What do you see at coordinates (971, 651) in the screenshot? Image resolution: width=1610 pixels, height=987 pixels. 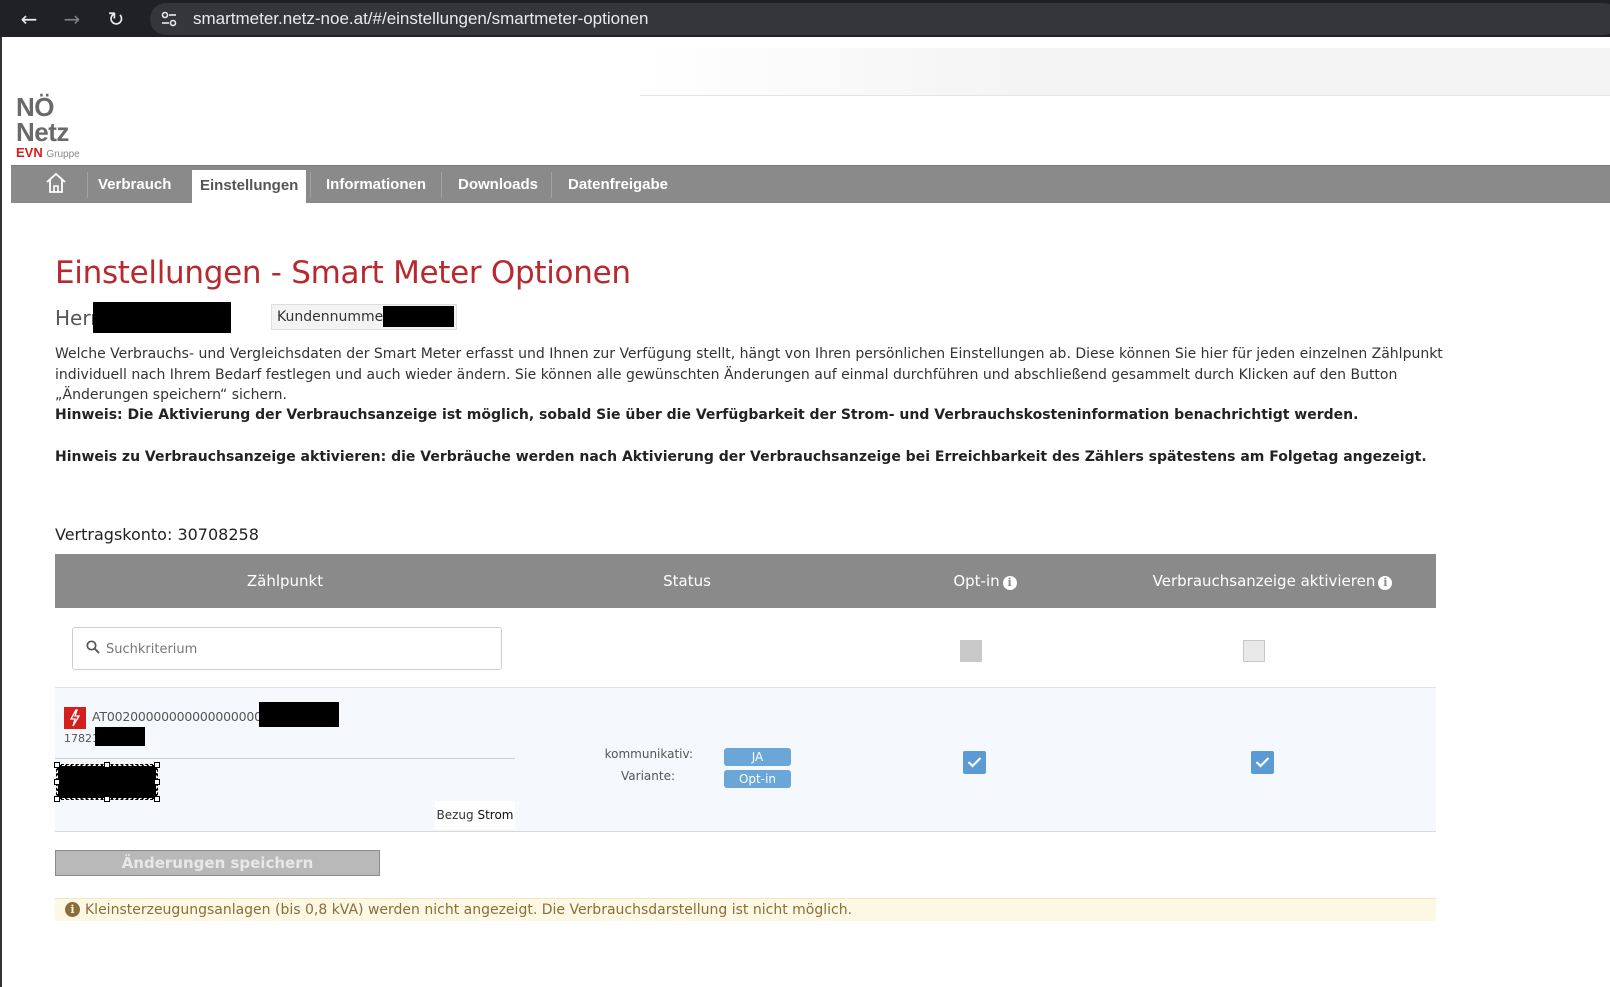 I see `select-all-optin-checkbox` at bounding box center [971, 651].